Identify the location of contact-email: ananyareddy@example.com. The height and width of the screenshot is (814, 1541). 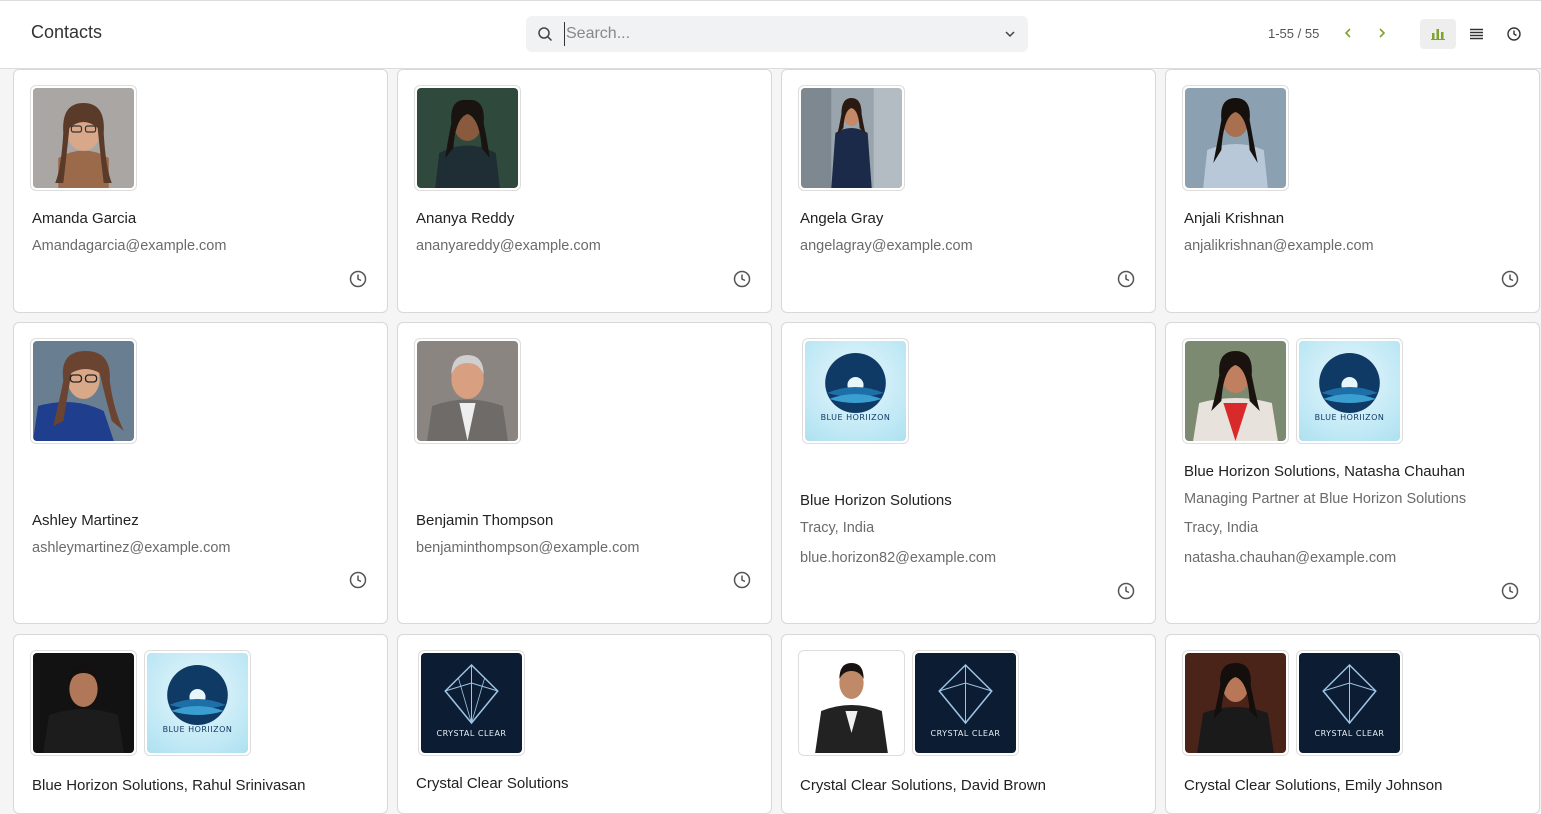
(508, 246).